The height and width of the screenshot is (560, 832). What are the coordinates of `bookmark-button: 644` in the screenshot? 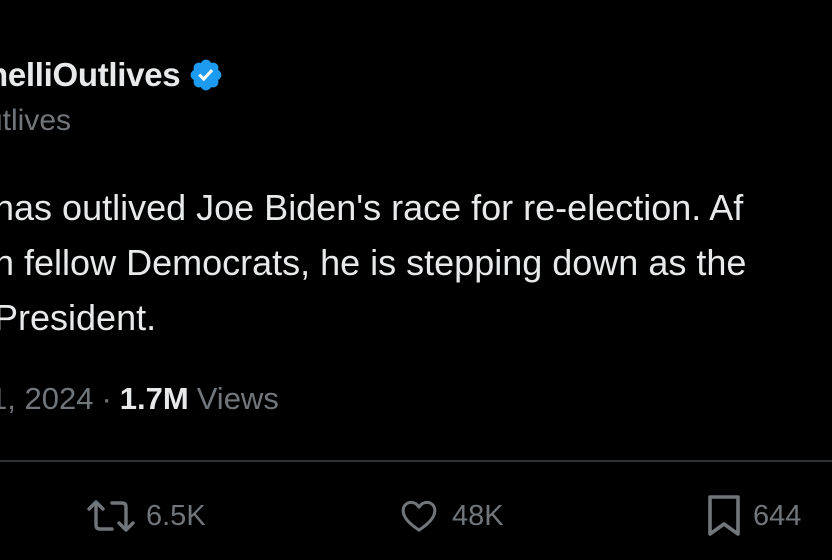 It's located at (753, 516).